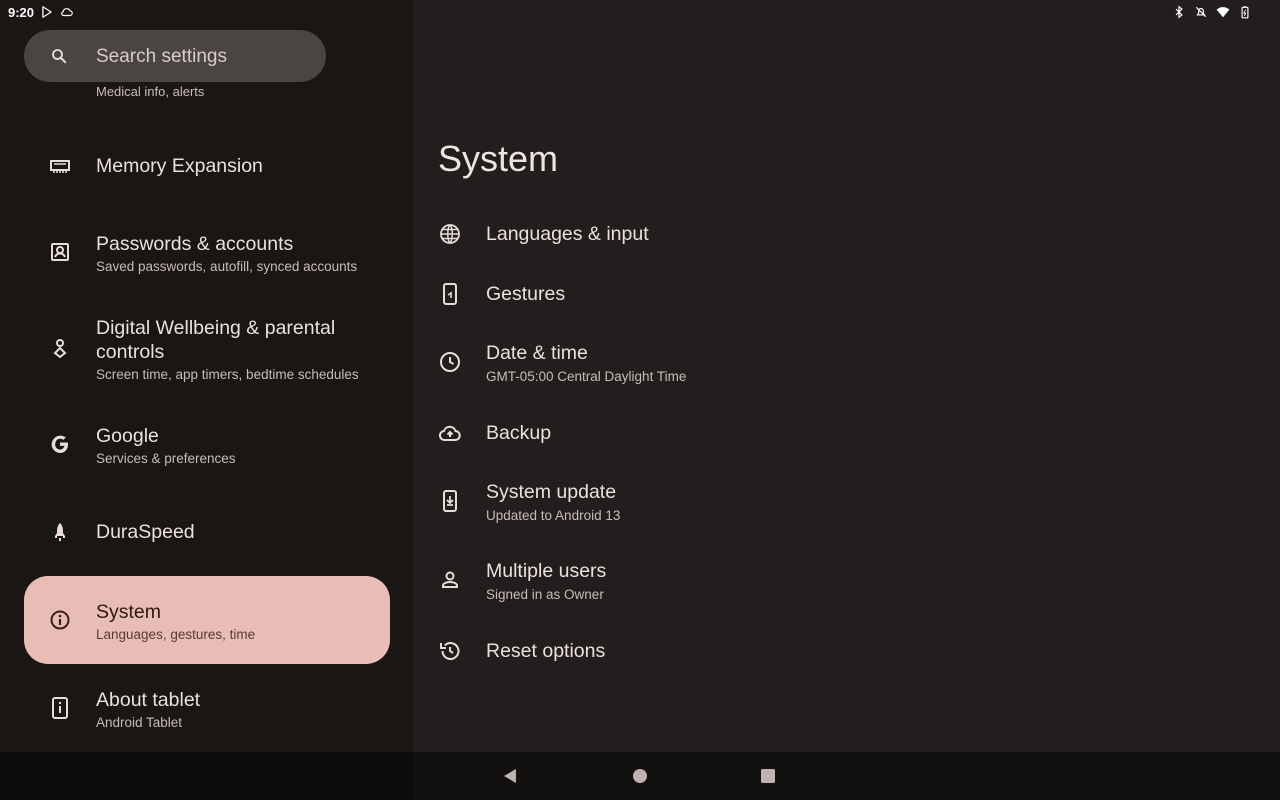  I want to click on nav-item-title: About tablet, so click(148, 700).